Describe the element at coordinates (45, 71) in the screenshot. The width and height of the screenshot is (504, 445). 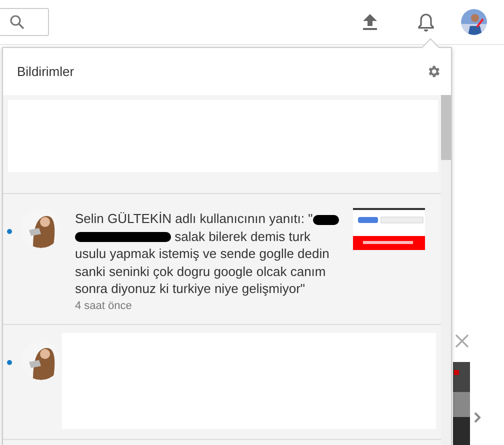
I see `panel-title: Bildirimler` at that location.